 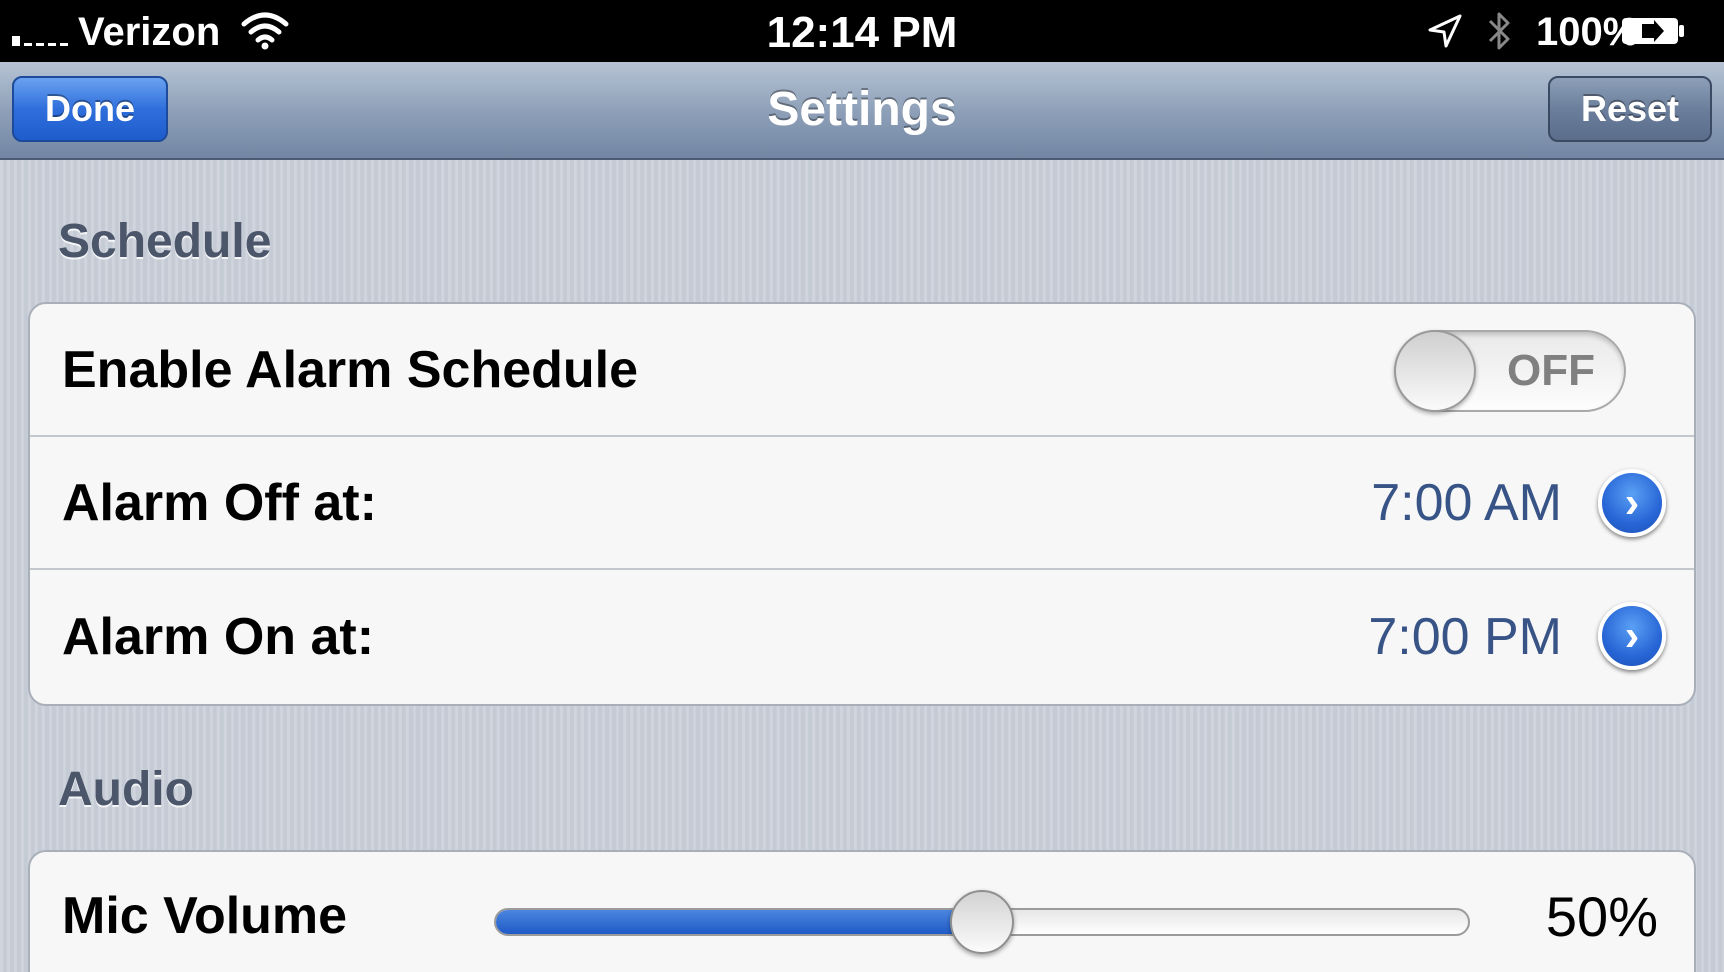 I want to click on page-title: Settings, so click(x=862, y=109).